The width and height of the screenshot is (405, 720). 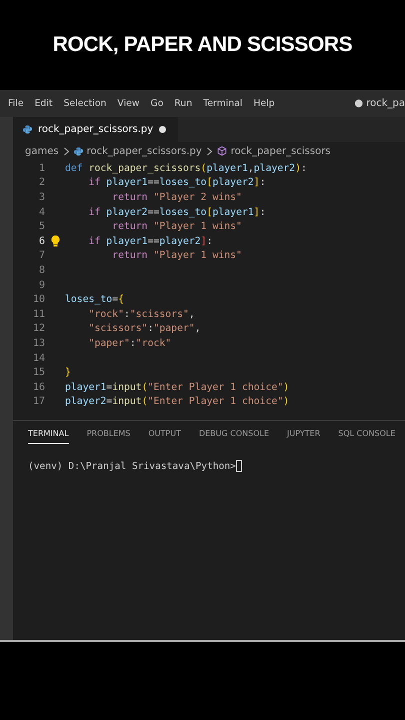 I want to click on code-line: if player1==loses_to[player2]:, so click(x=177, y=182).